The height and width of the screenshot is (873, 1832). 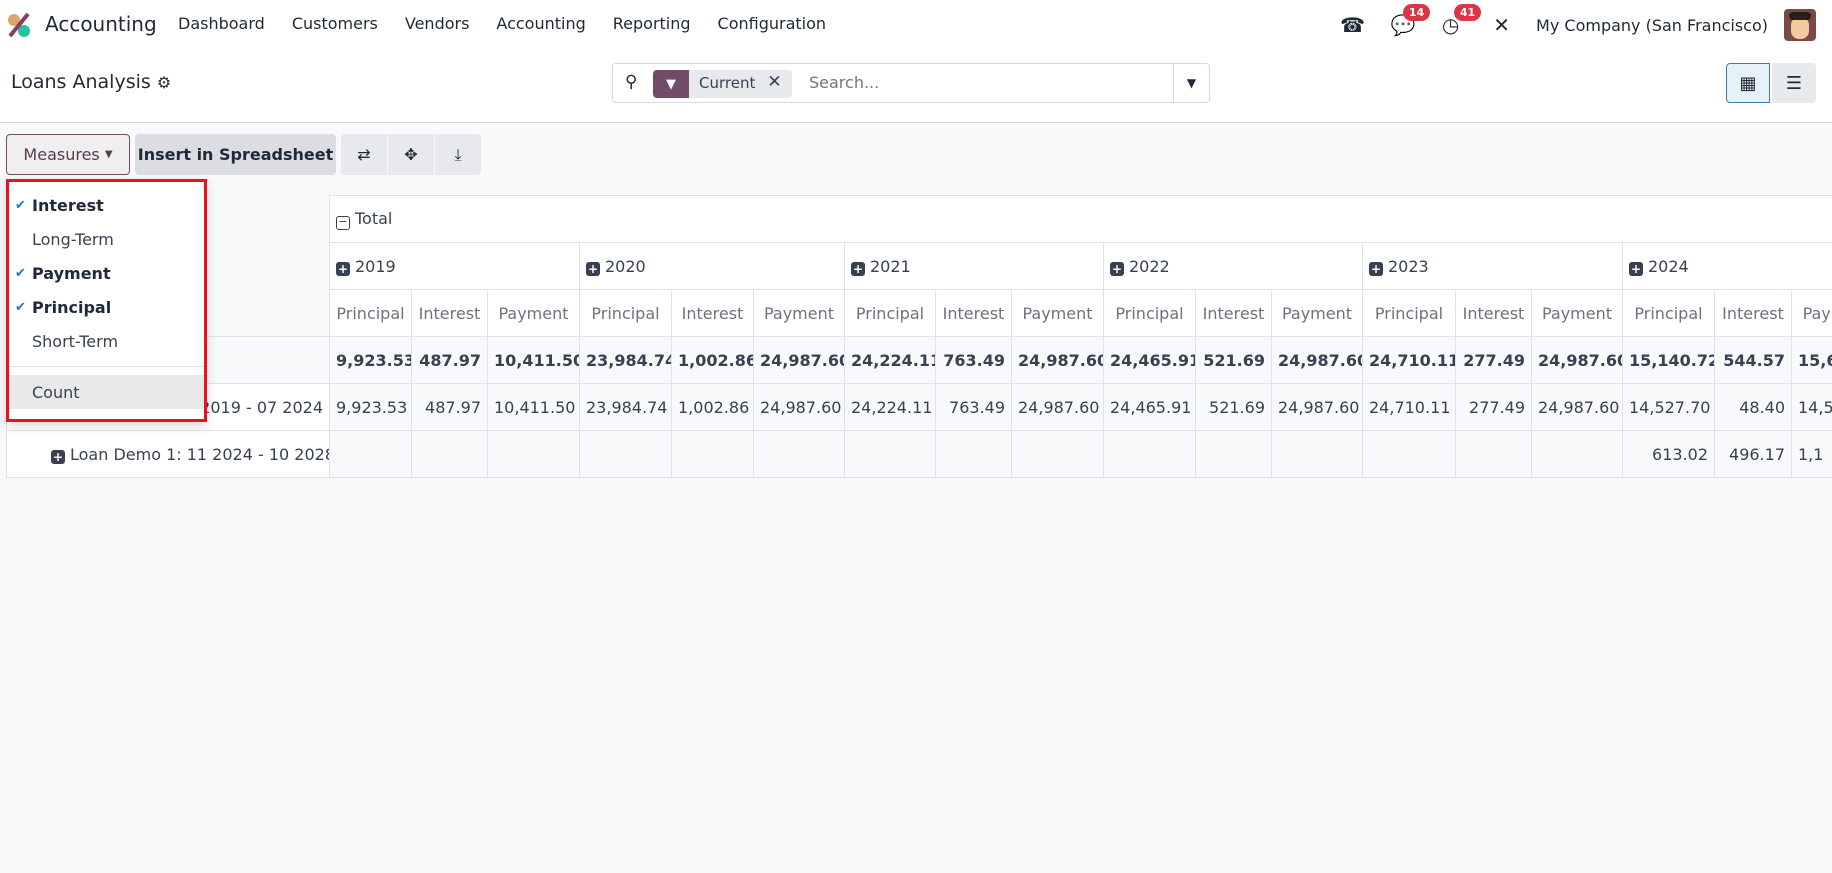 What do you see at coordinates (437, 23) in the screenshot?
I see `menu-vendors: Vendors` at bounding box center [437, 23].